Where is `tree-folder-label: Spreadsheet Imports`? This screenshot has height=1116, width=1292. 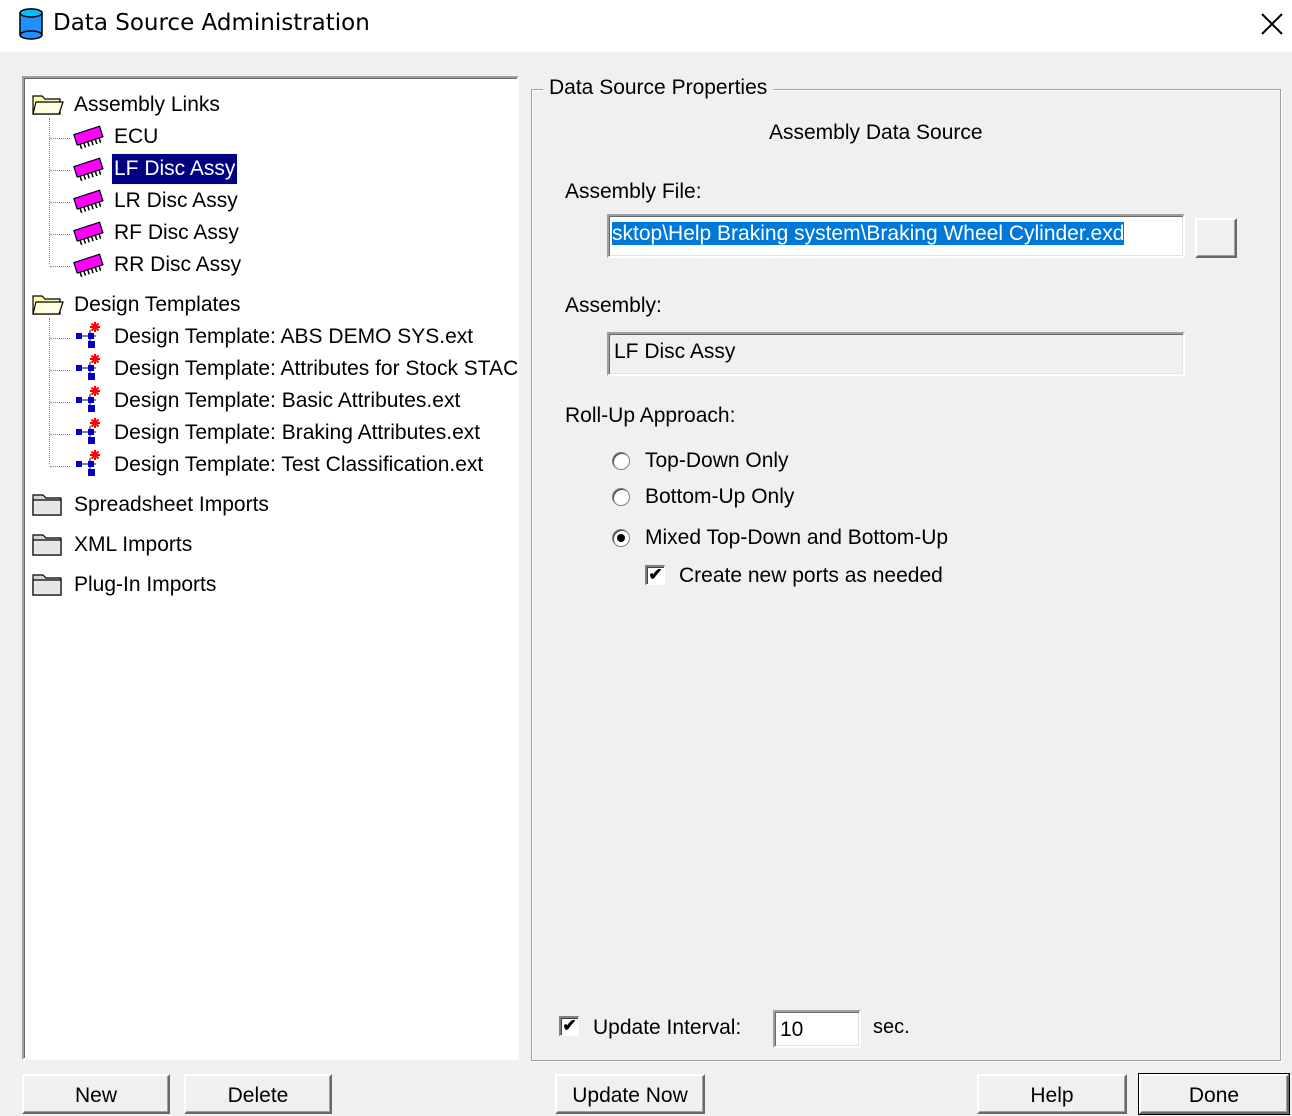 tree-folder-label: Spreadsheet Imports is located at coordinates (171, 504).